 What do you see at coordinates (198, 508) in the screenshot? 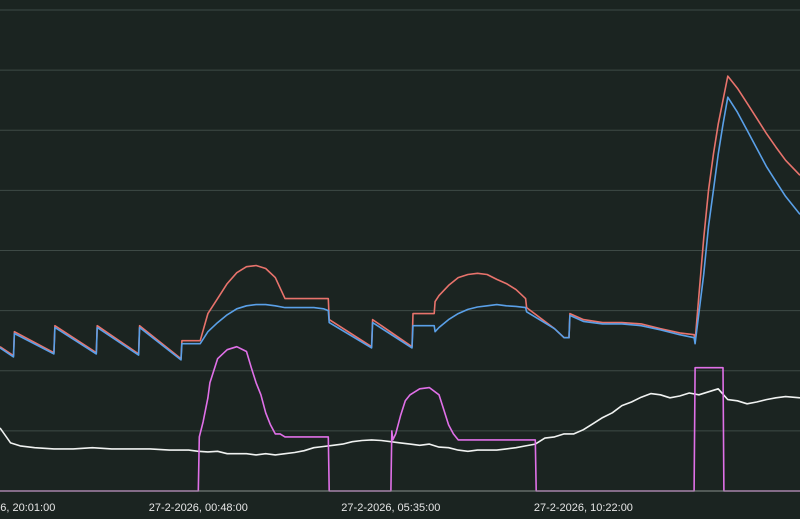
I see `x-tick-label: 27-2-2026, 00:48:00` at bounding box center [198, 508].